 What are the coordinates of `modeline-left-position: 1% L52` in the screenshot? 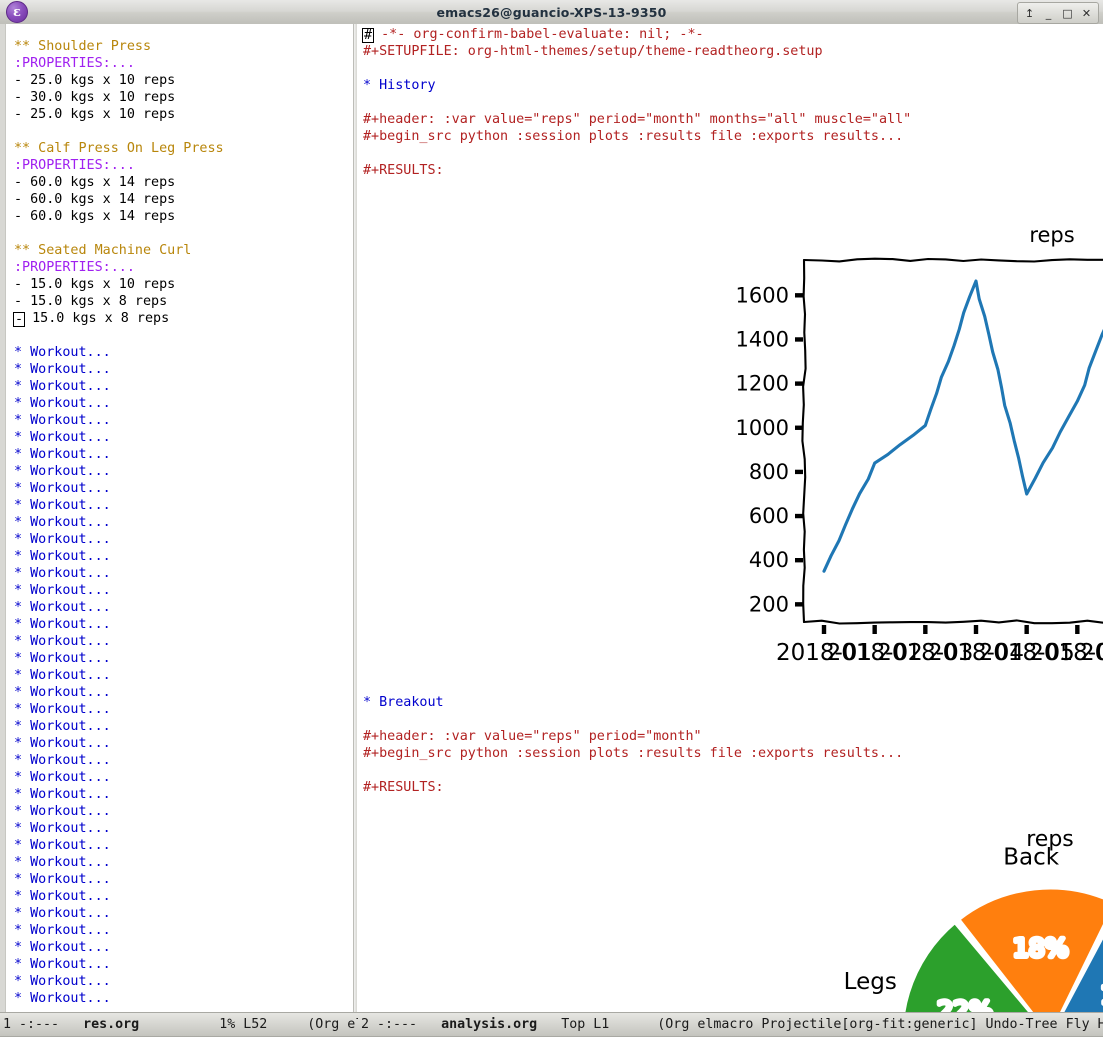 It's located at (243, 1024).